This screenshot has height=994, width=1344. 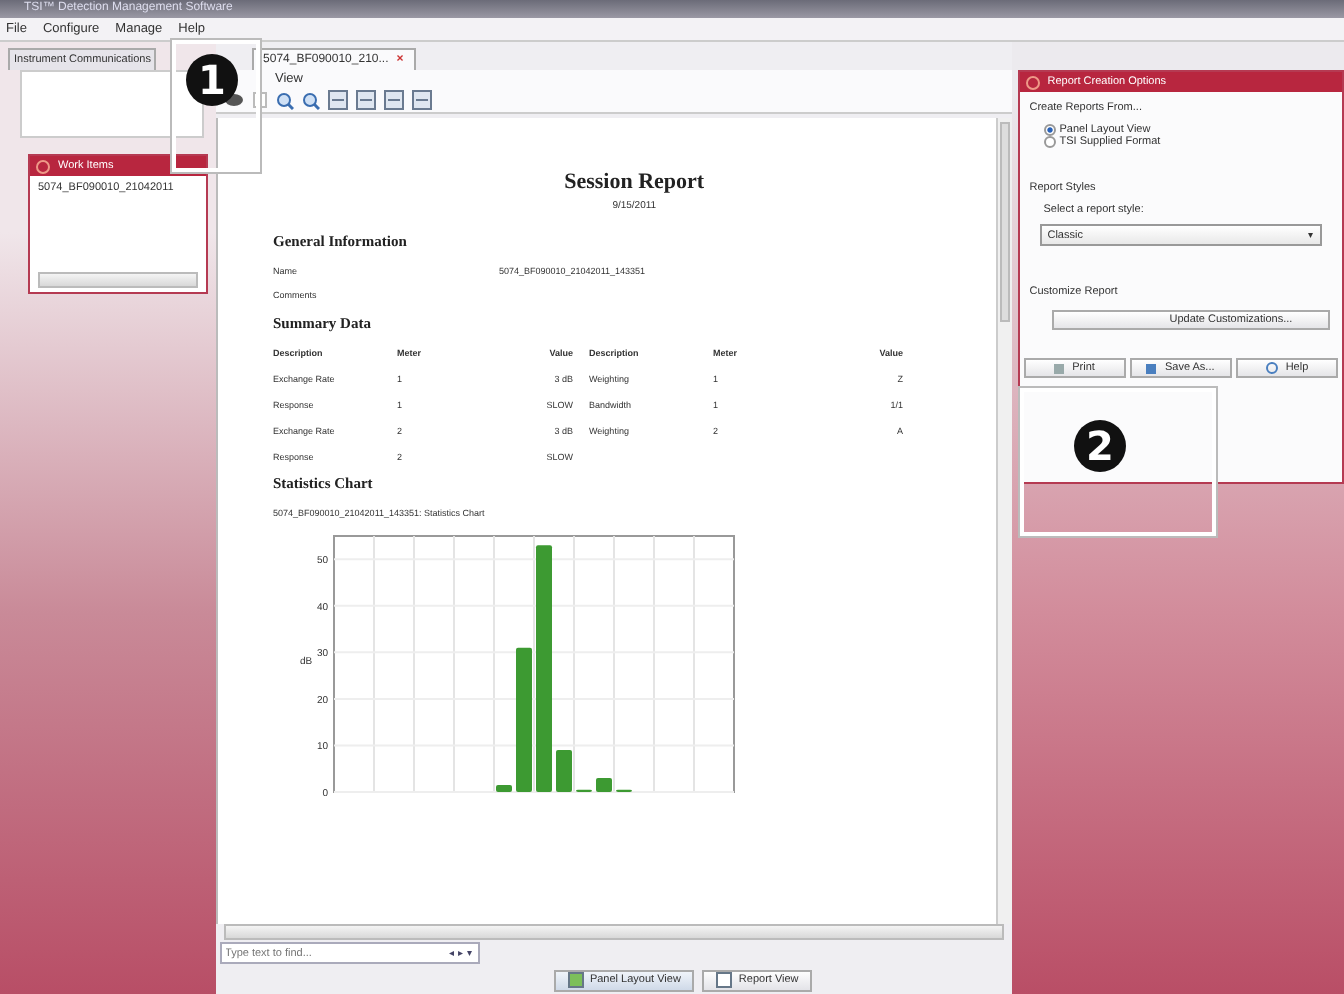 What do you see at coordinates (724, 980) in the screenshot?
I see `page-icon` at bounding box center [724, 980].